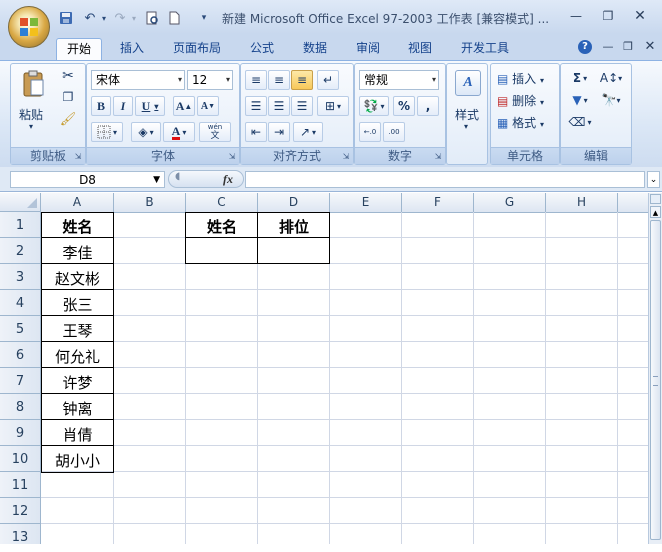 The width and height of the screenshot is (662, 552). What do you see at coordinates (29, 27) in the screenshot?
I see `office-button` at bounding box center [29, 27].